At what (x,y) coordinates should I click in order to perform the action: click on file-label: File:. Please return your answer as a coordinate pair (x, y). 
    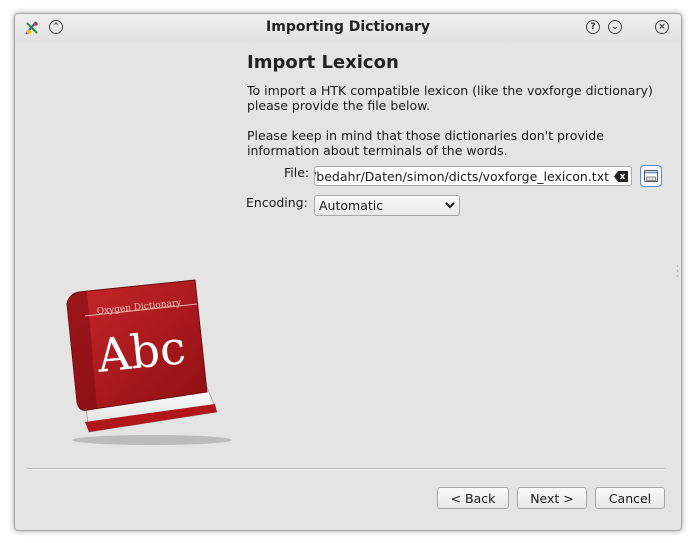
    Looking at the image, I should click on (297, 172).